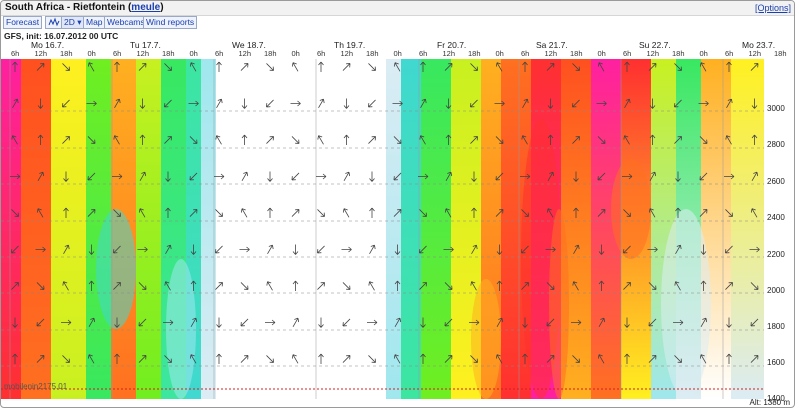 The width and height of the screenshot is (795, 408). What do you see at coordinates (36, 386) in the screenshot?
I see `watermark: mobilenin2175.01` at bounding box center [36, 386].